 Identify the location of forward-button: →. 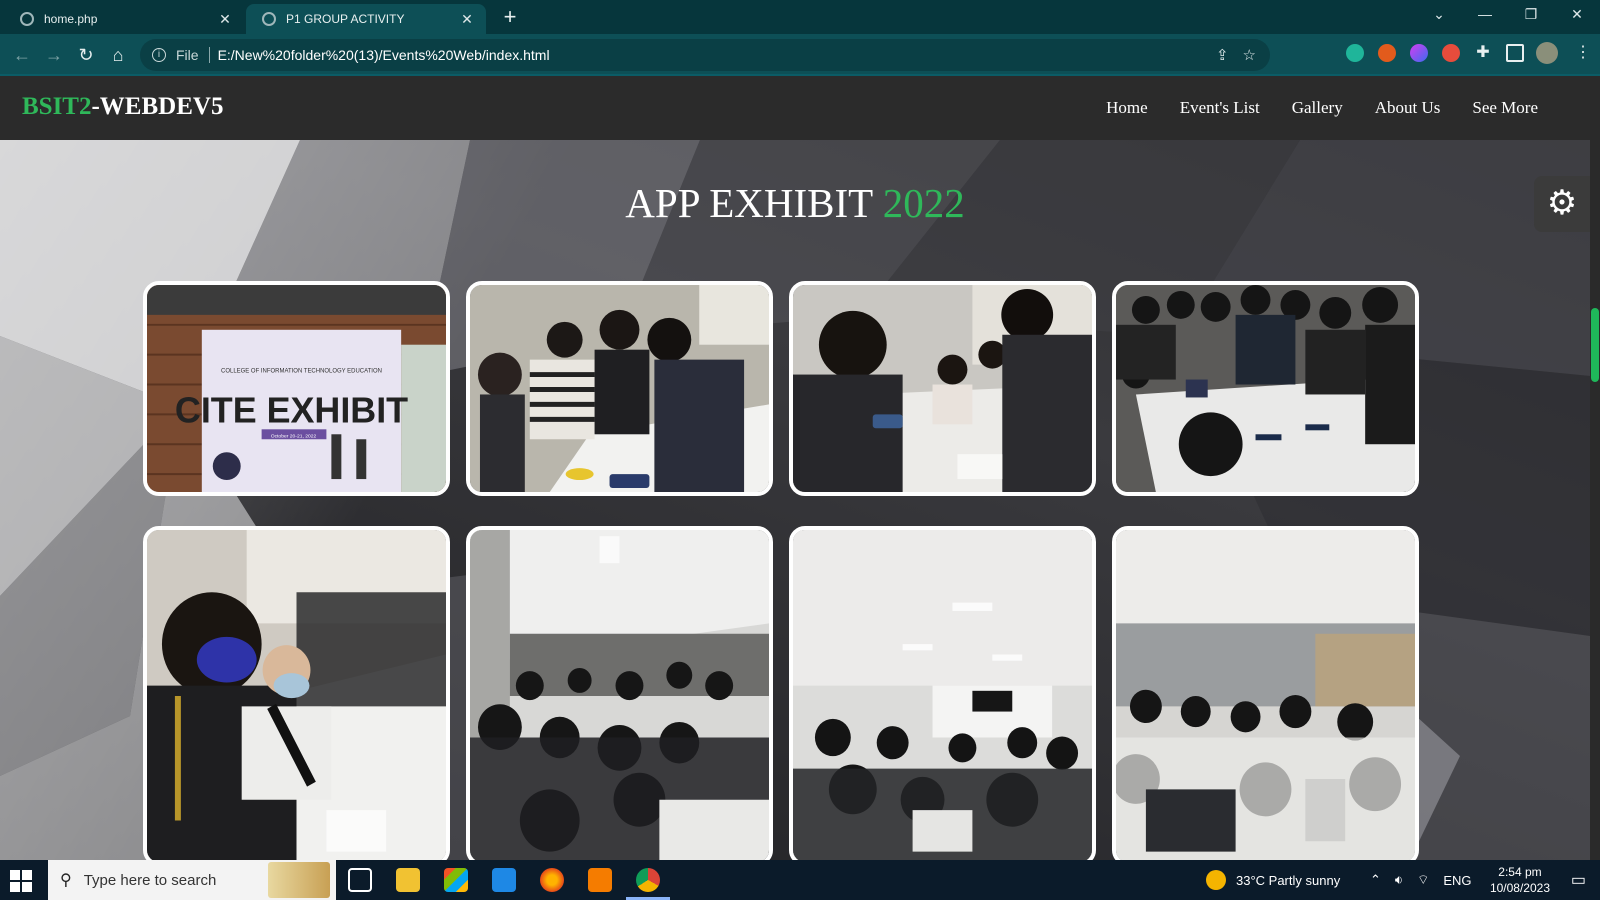
(54, 55).